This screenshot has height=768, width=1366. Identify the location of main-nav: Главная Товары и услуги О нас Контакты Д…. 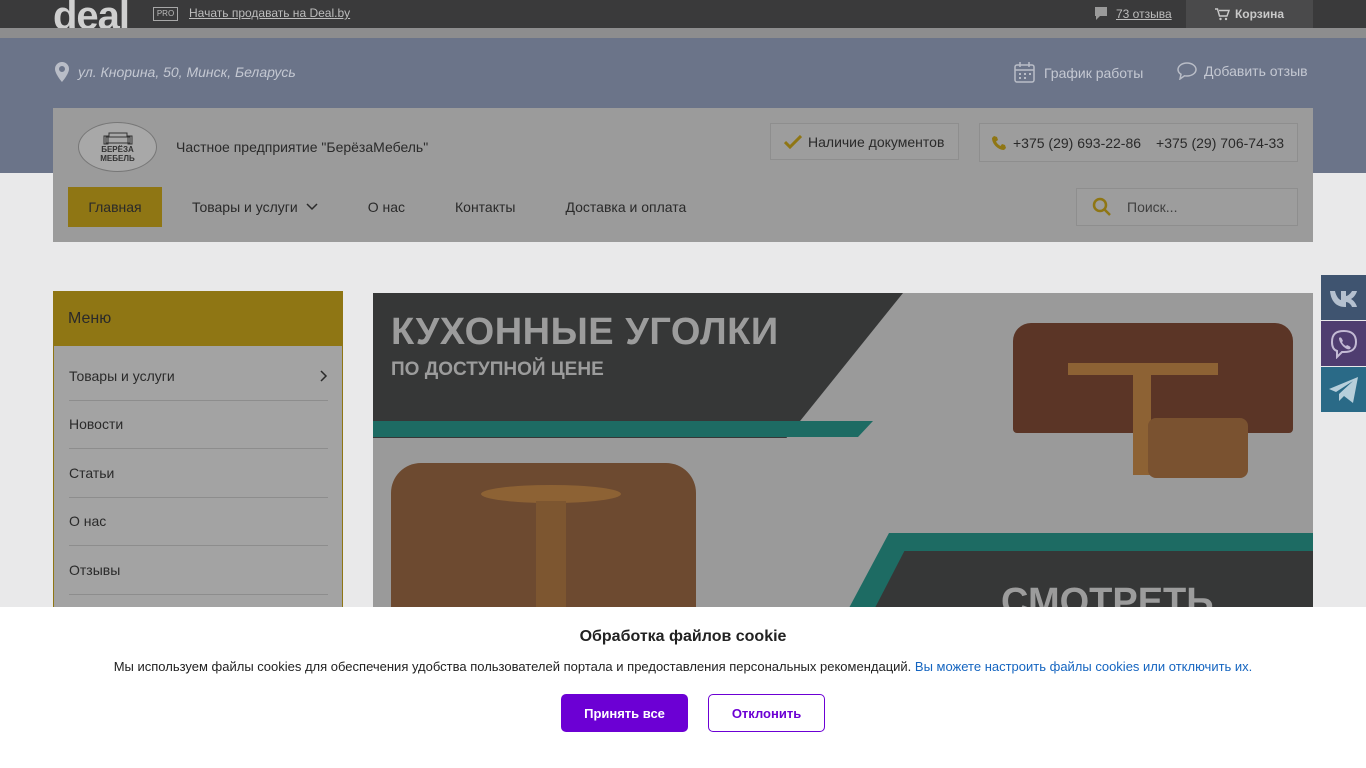
(387, 207).